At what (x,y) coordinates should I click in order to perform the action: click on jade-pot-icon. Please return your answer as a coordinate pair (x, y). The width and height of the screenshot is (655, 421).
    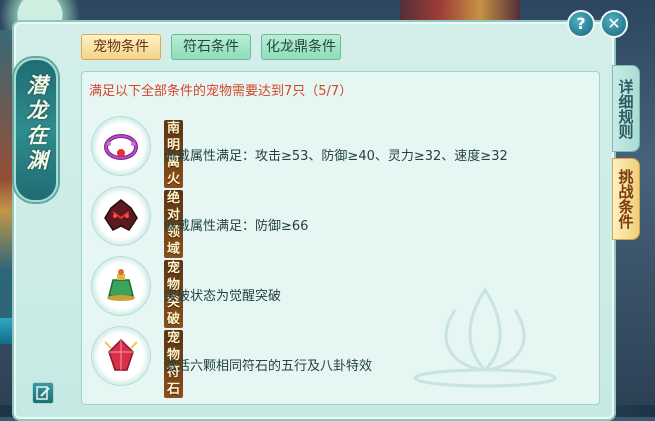
    Looking at the image, I should click on (121, 286).